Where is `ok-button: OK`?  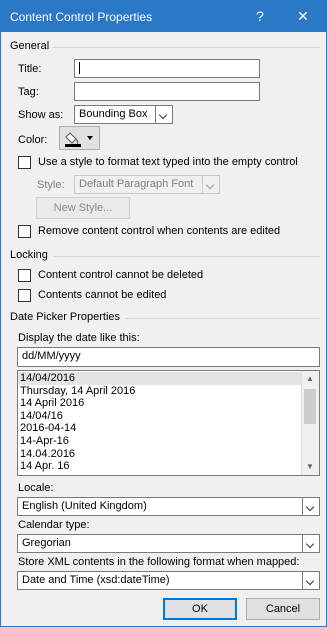
ok-button: OK is located at coordinates (200, 609).